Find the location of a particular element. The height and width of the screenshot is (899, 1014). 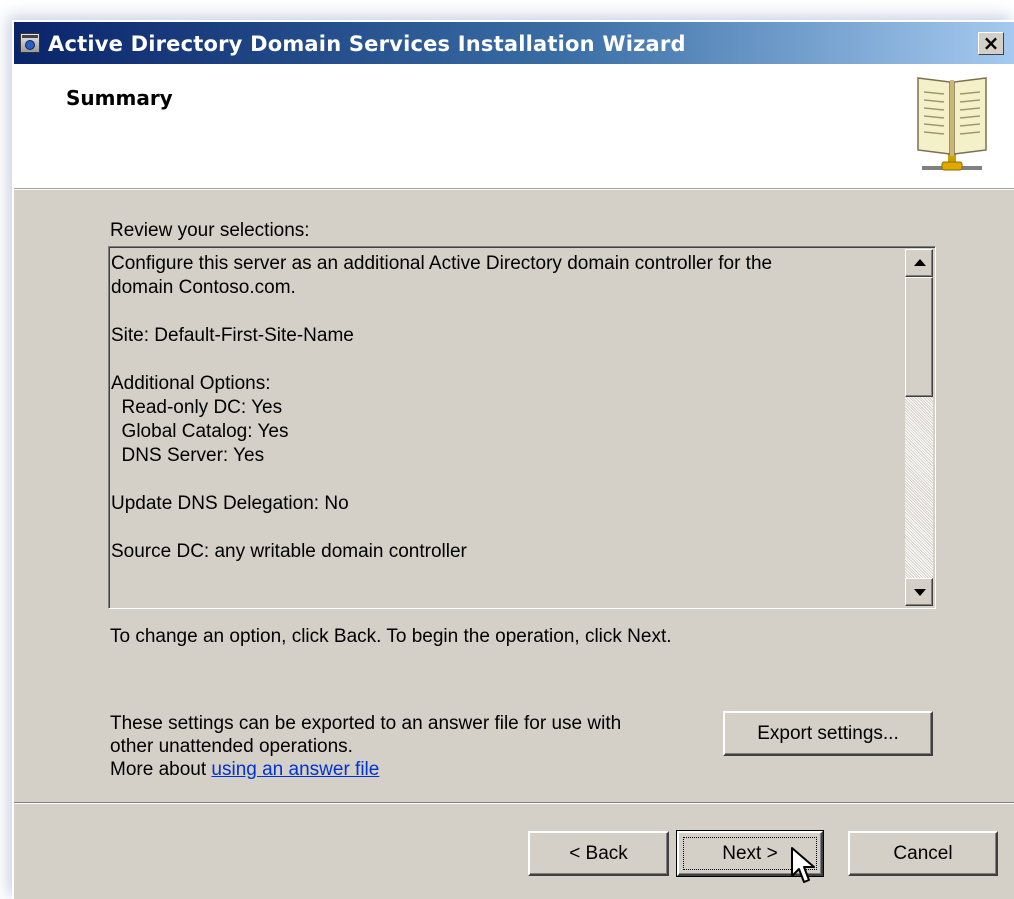

header-panel: Summary is located at coordinates (514, 126).